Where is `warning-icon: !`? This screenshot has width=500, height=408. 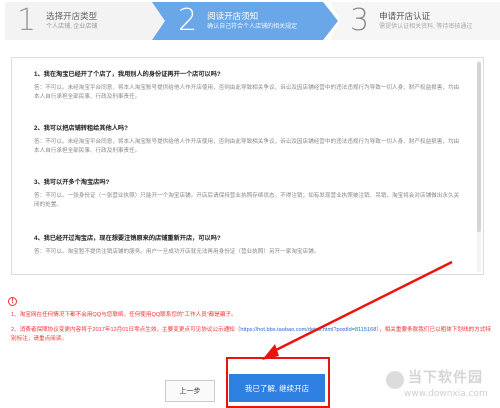 warning-icon: ! is located at coordinates (12, 301).